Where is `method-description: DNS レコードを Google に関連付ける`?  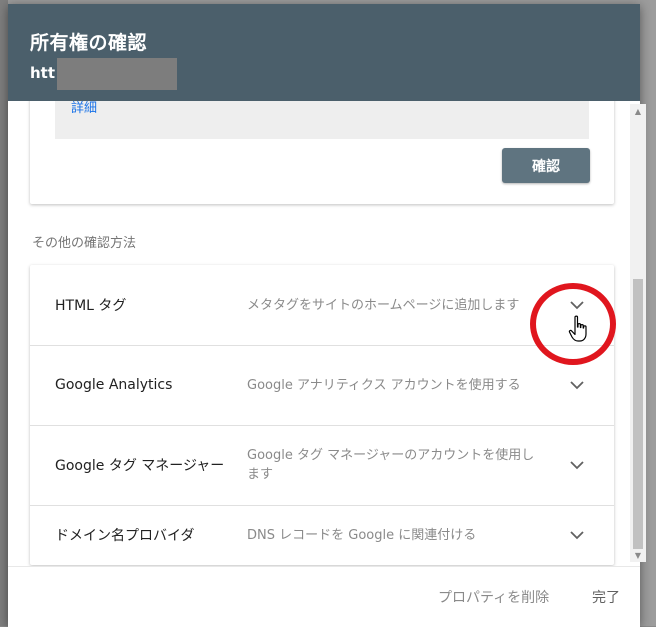 method-description: DNS レコードを Google に関連付ける is located at coordinates (362, 535).